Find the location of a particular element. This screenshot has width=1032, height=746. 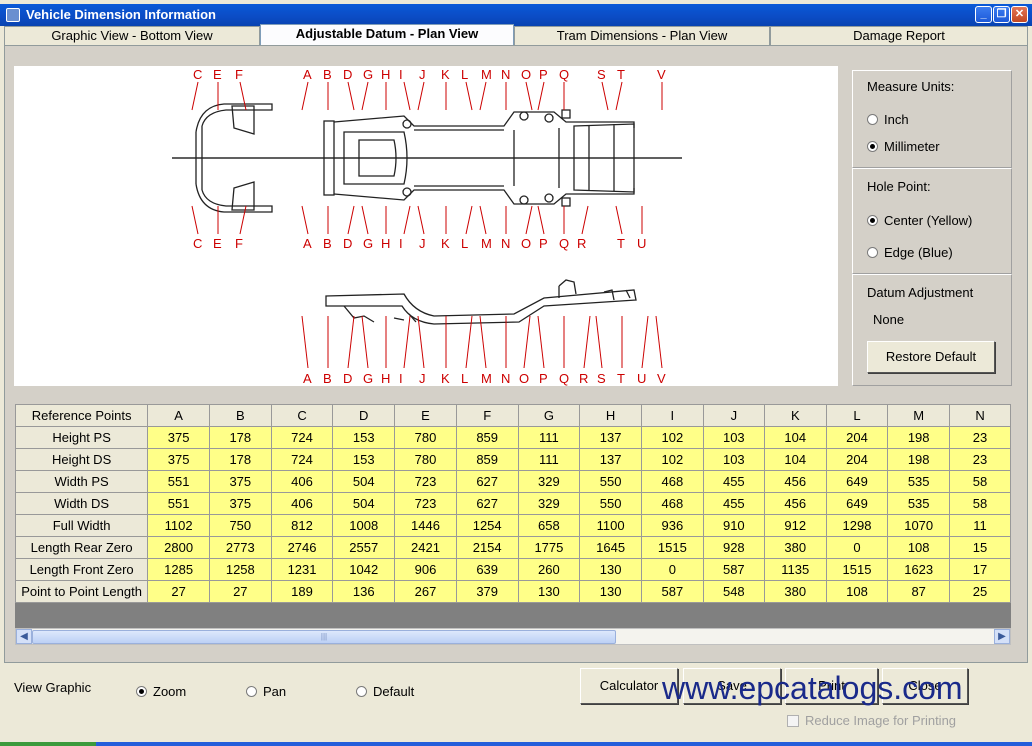

reduce-image-checkbox: Reduce Image for Printing is located at coordinates (871, 720).